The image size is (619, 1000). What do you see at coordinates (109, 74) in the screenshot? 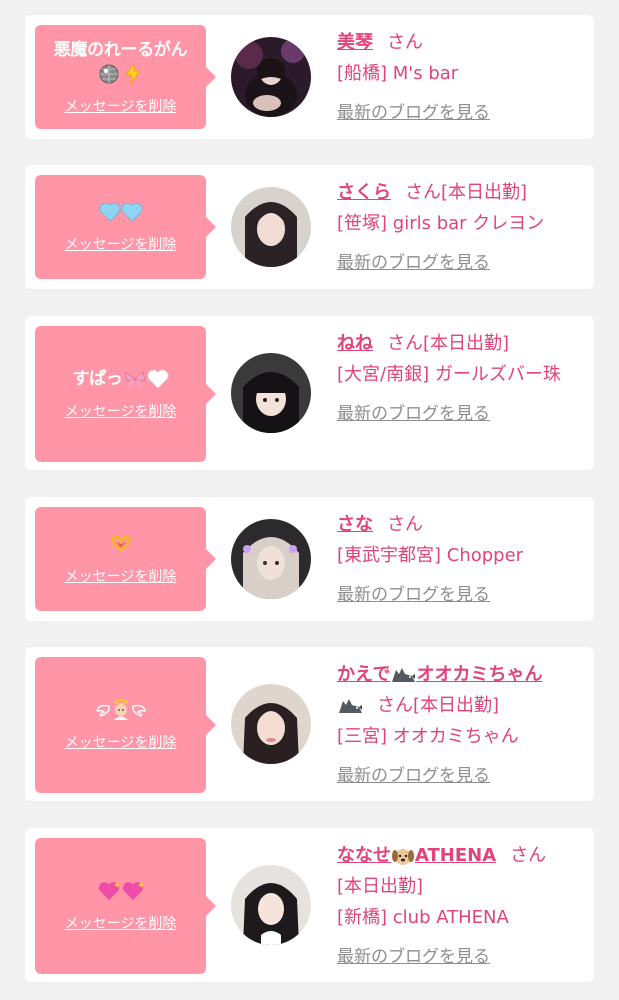
I see `disco-ball-icon` at bounding box center [109, 74].